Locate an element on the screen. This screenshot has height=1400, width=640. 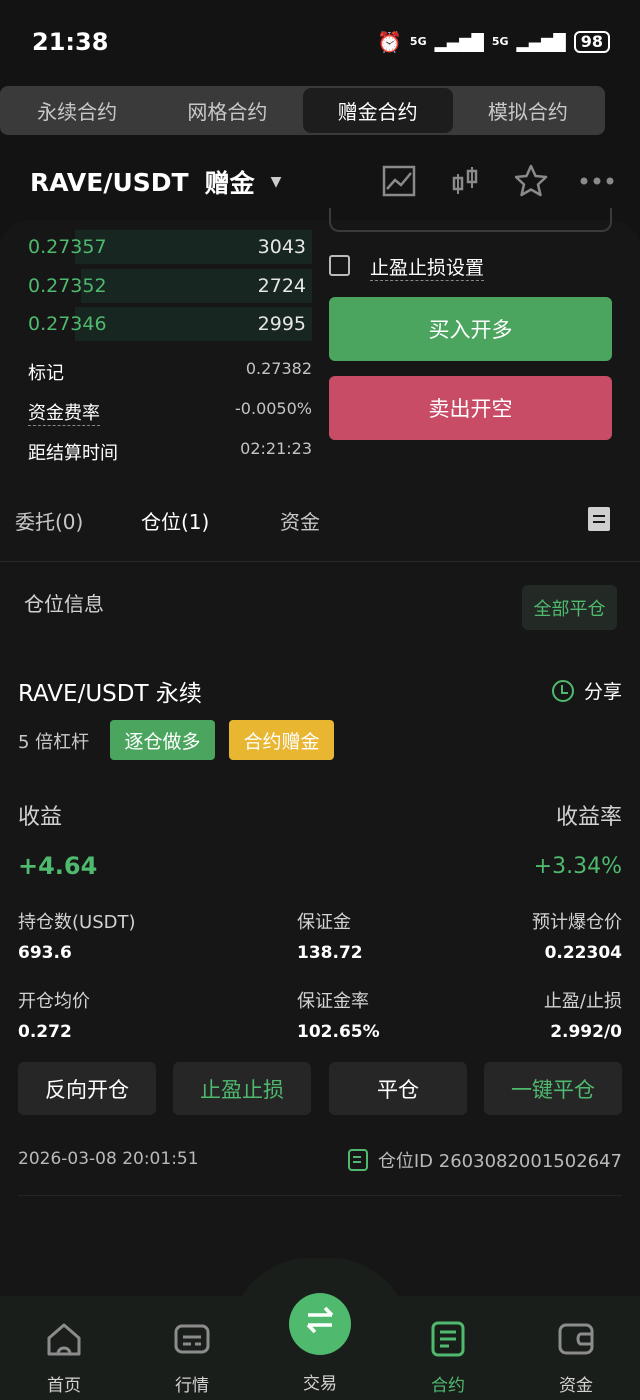
position-size-label: 持仓数(USDT) is located at coordinates (77, 922).